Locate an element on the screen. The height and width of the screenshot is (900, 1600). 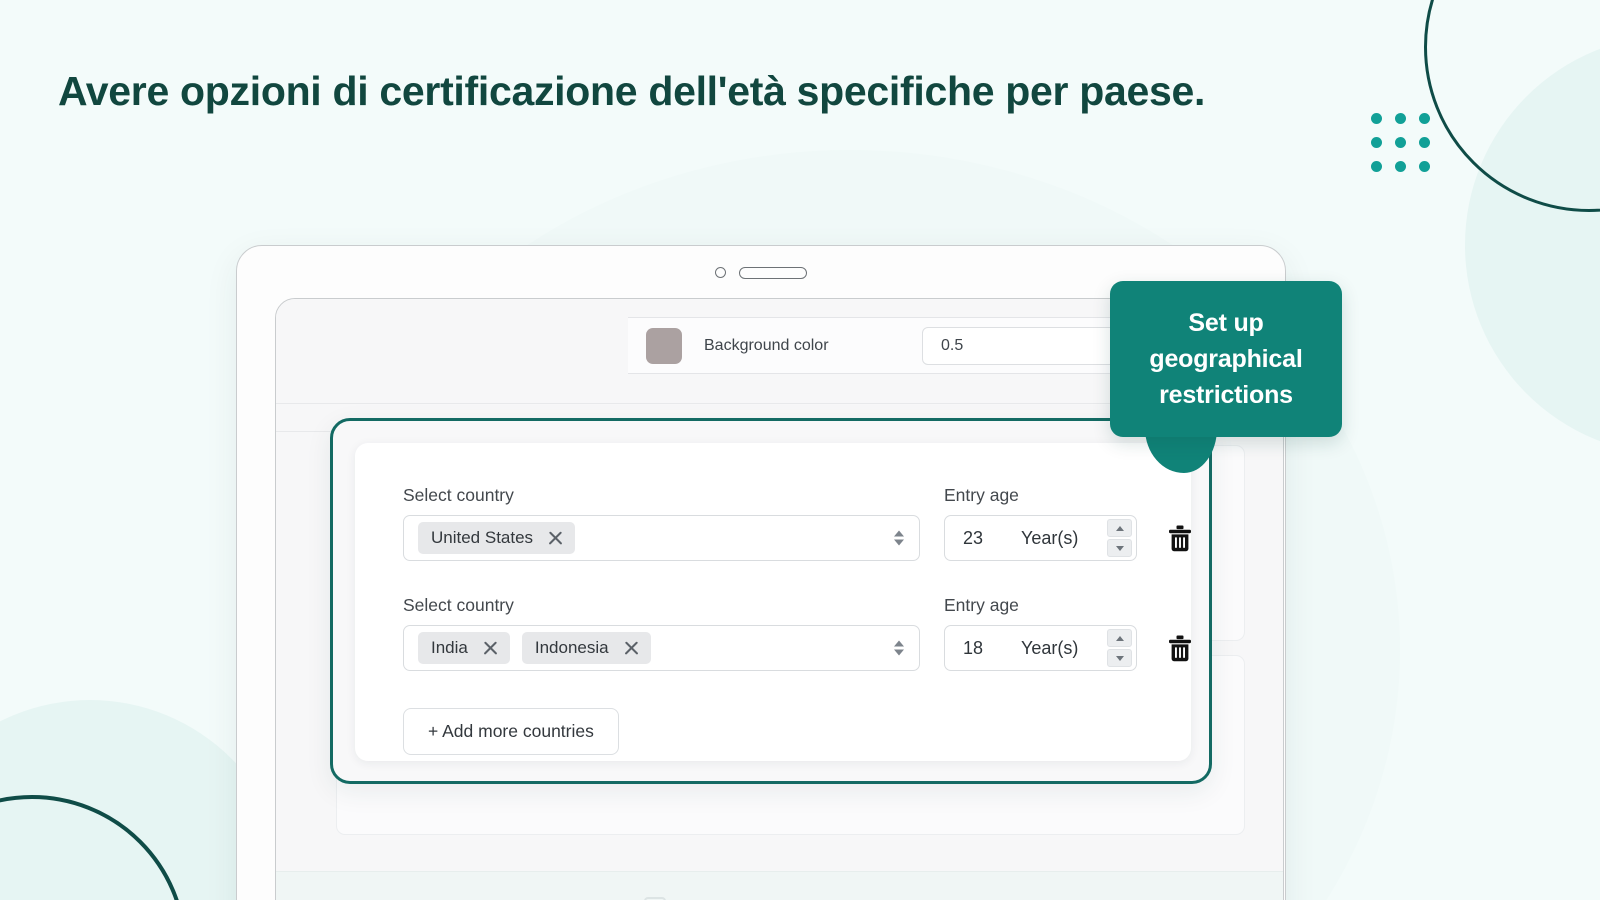
country-tag: Indonesia is located at coordinates (586, 648).